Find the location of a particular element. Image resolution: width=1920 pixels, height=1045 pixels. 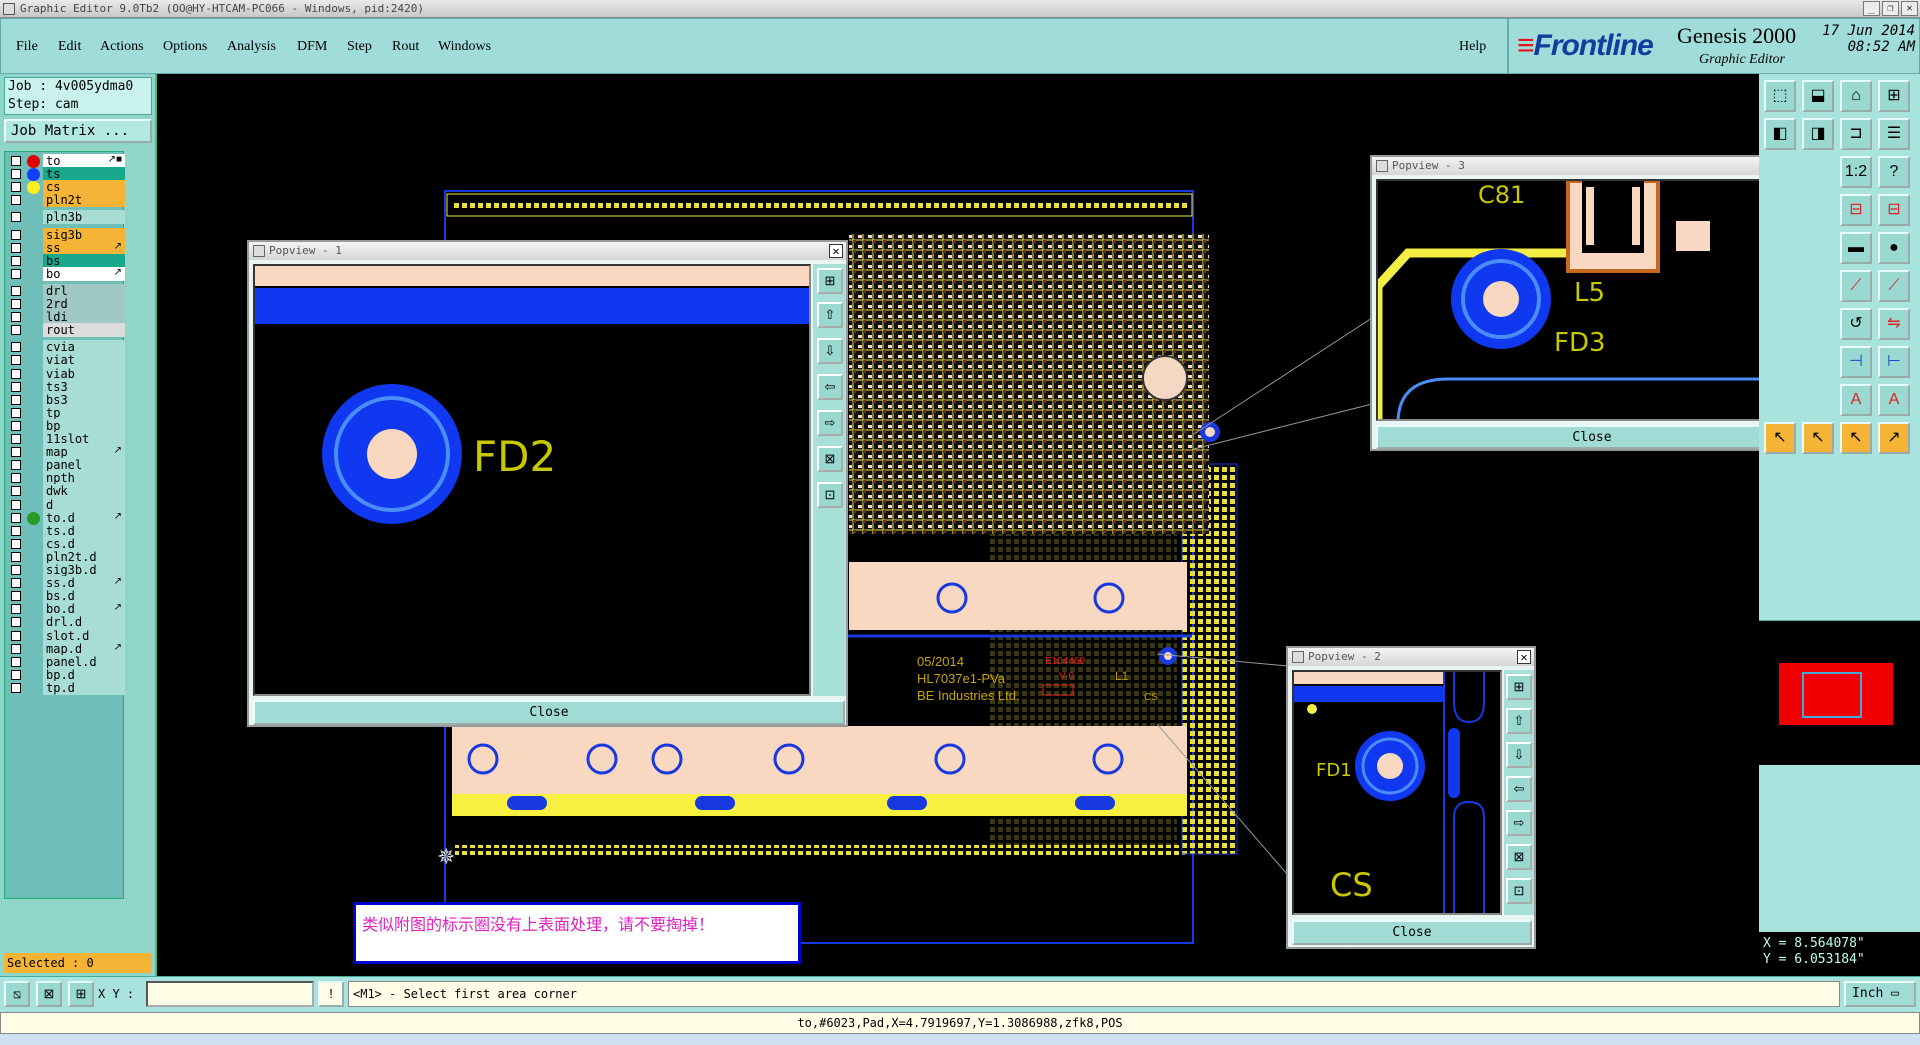

layer-name: cs is located at coordinates (84, 187).